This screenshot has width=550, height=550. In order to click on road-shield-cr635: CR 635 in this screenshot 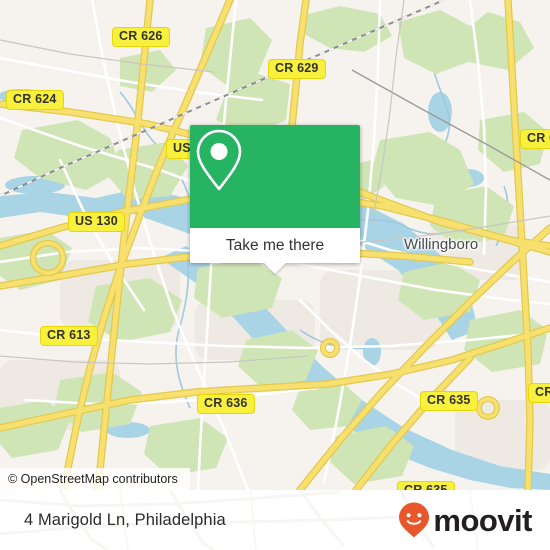, I will do `click(449, 401)`.